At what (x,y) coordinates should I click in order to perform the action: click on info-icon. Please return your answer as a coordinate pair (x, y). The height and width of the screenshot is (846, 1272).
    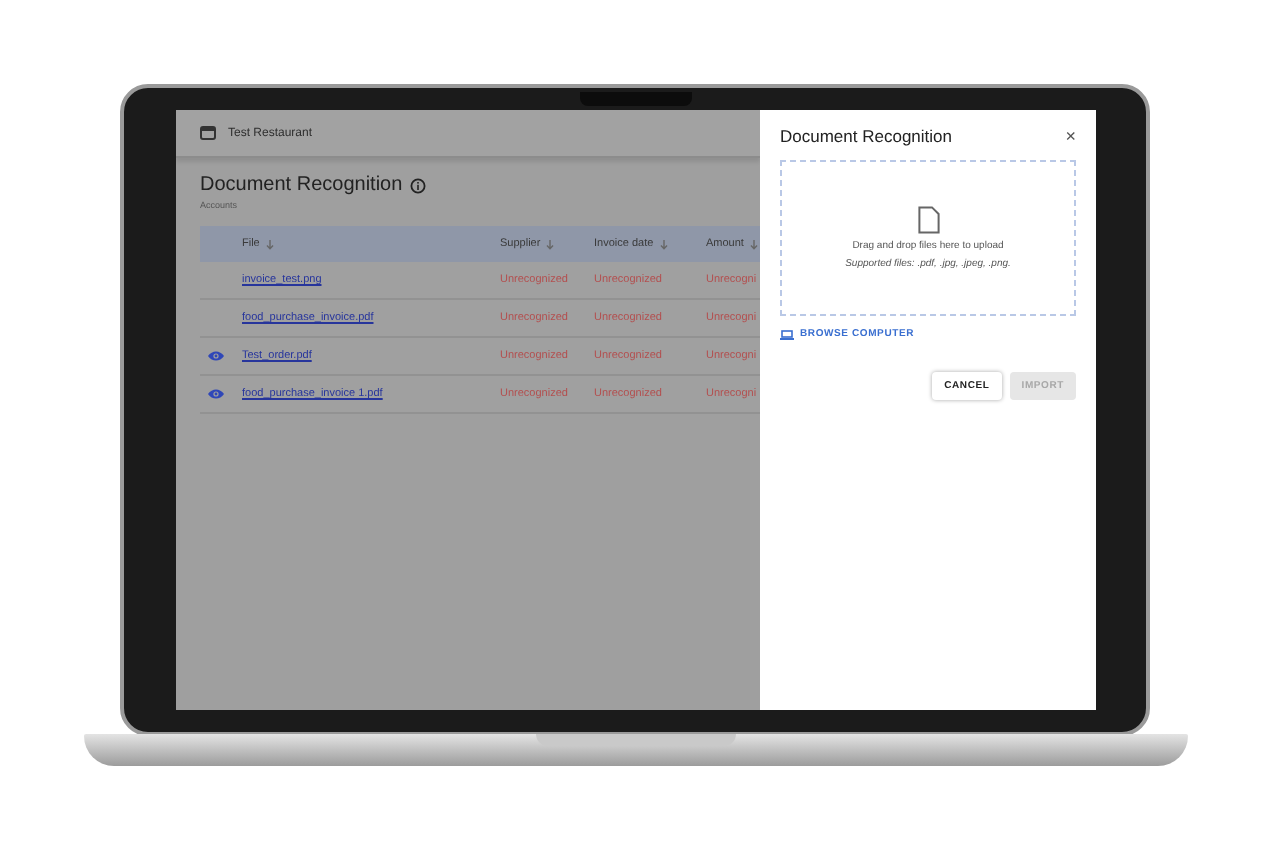
    Looking at the image, I should click on (418, 185).